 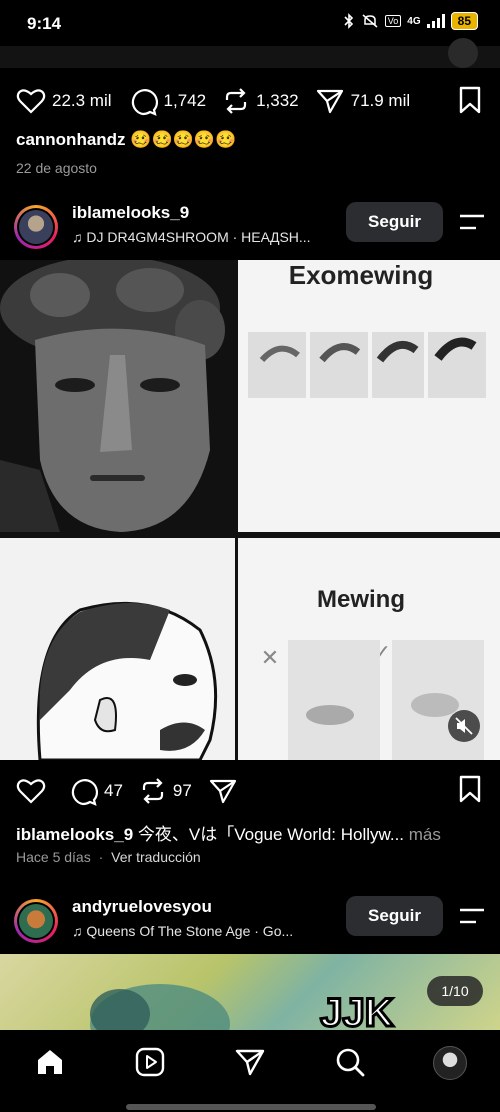 I want to click on status-bar: 9:14 Vo 4G 85, so click(x=250, y=23).